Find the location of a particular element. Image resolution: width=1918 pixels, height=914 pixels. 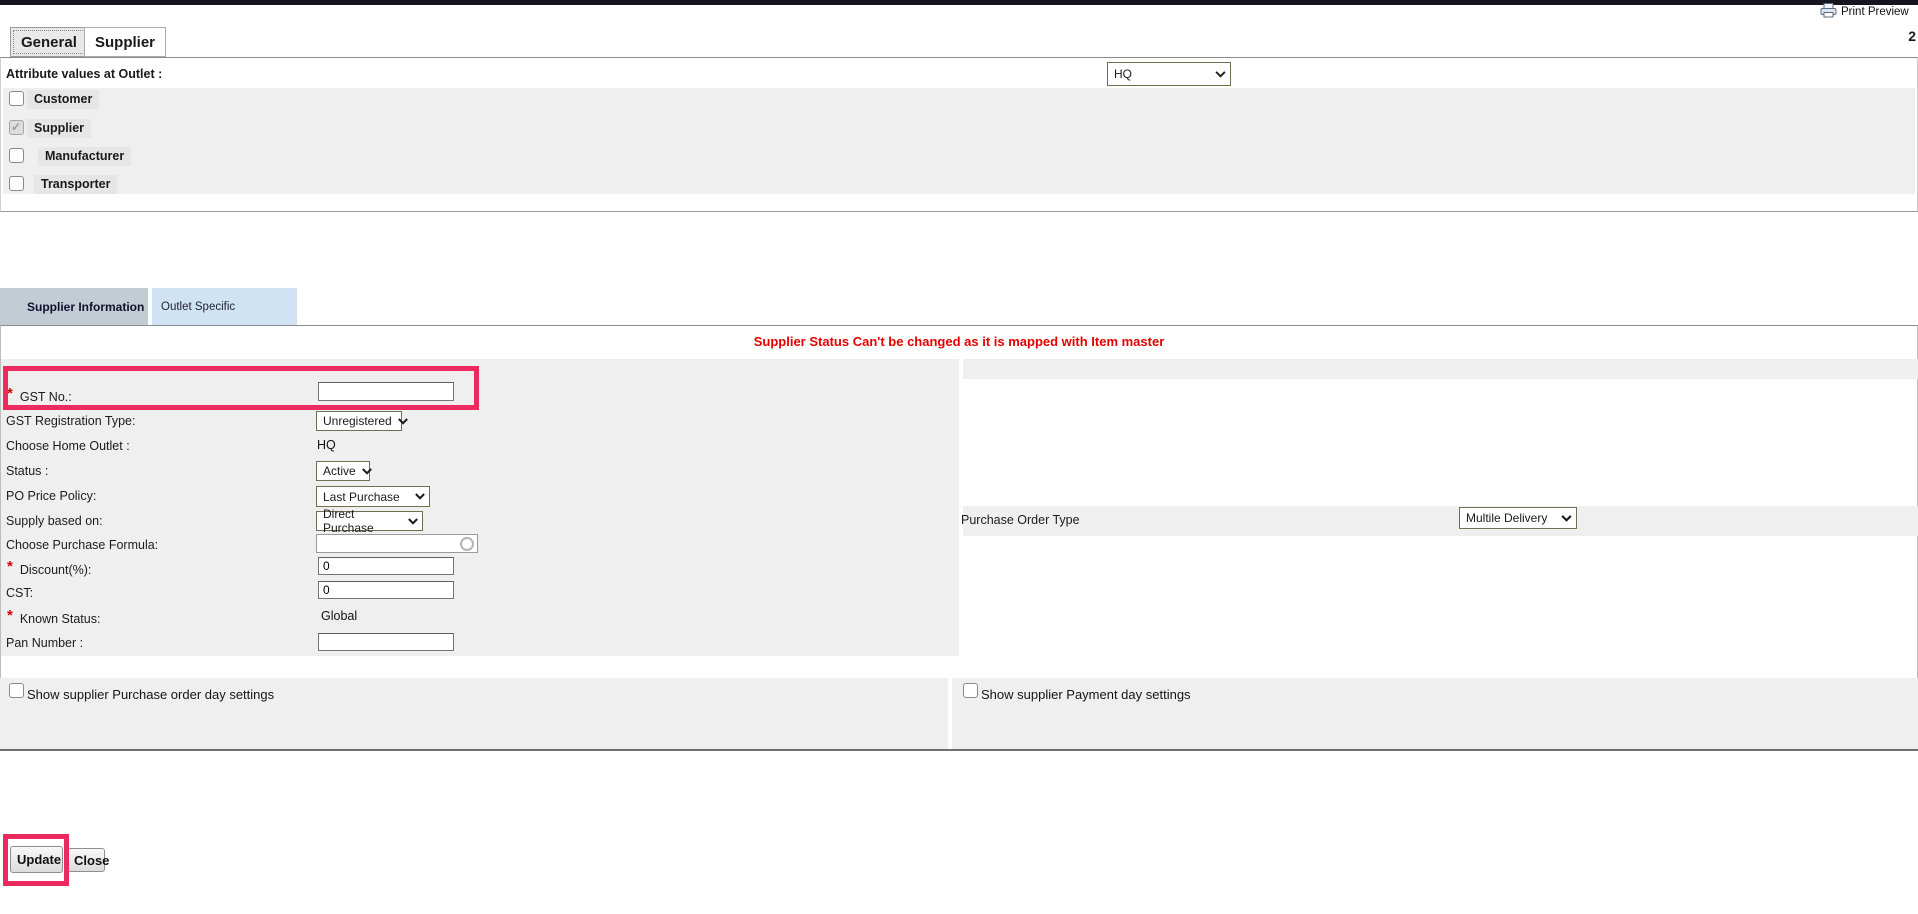

lookup-circle-icon is located at coordinates (467, 543).